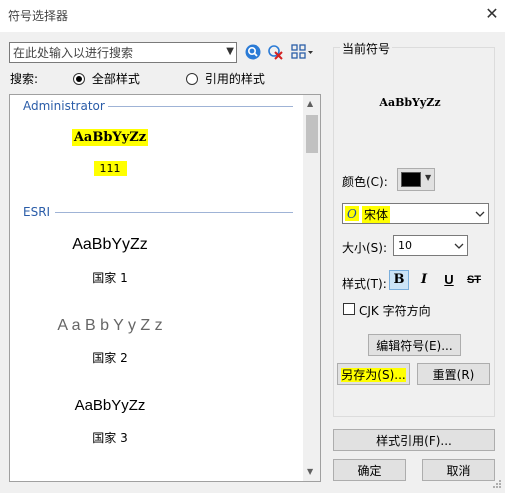  I want to click on radio-referenced-styles-label: 引用的样式, so click(234, 79).